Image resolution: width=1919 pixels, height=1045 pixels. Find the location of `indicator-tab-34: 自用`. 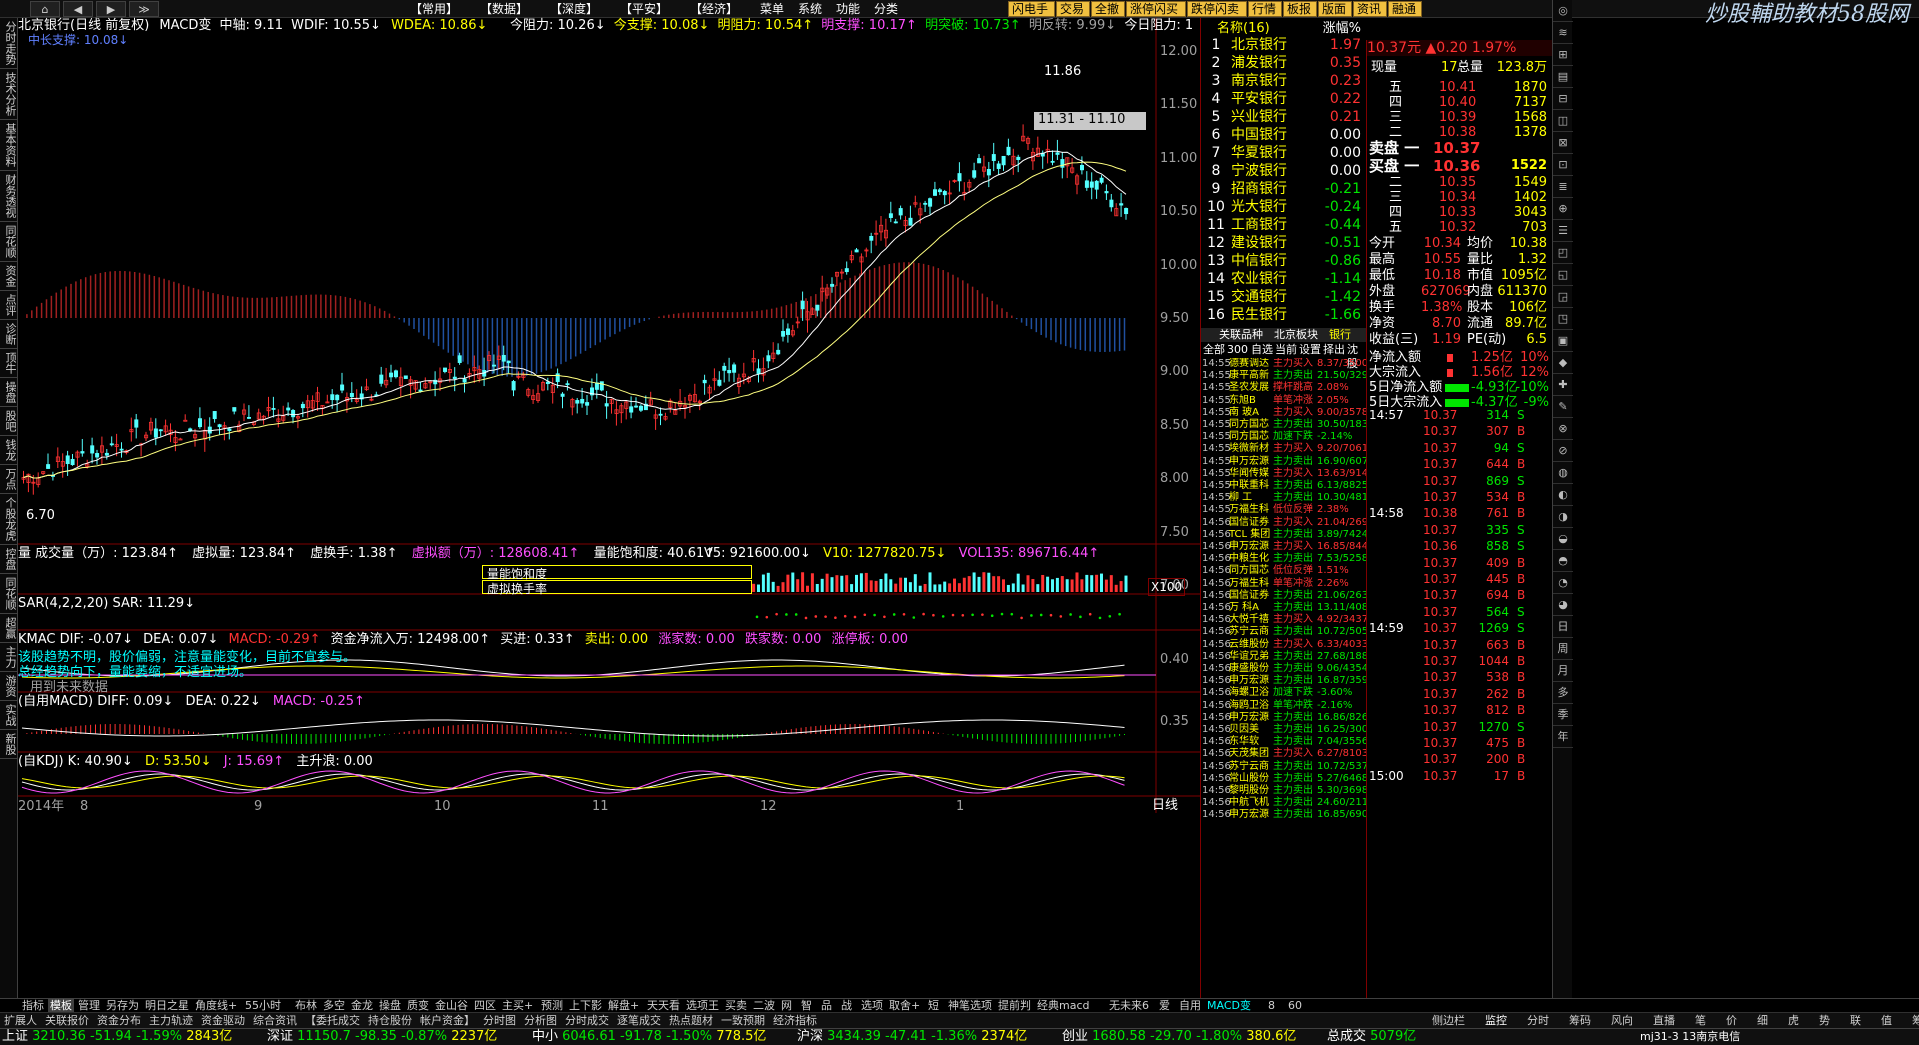

indicator-tab-34: 自用 is located at coordinates (1190, 1005).